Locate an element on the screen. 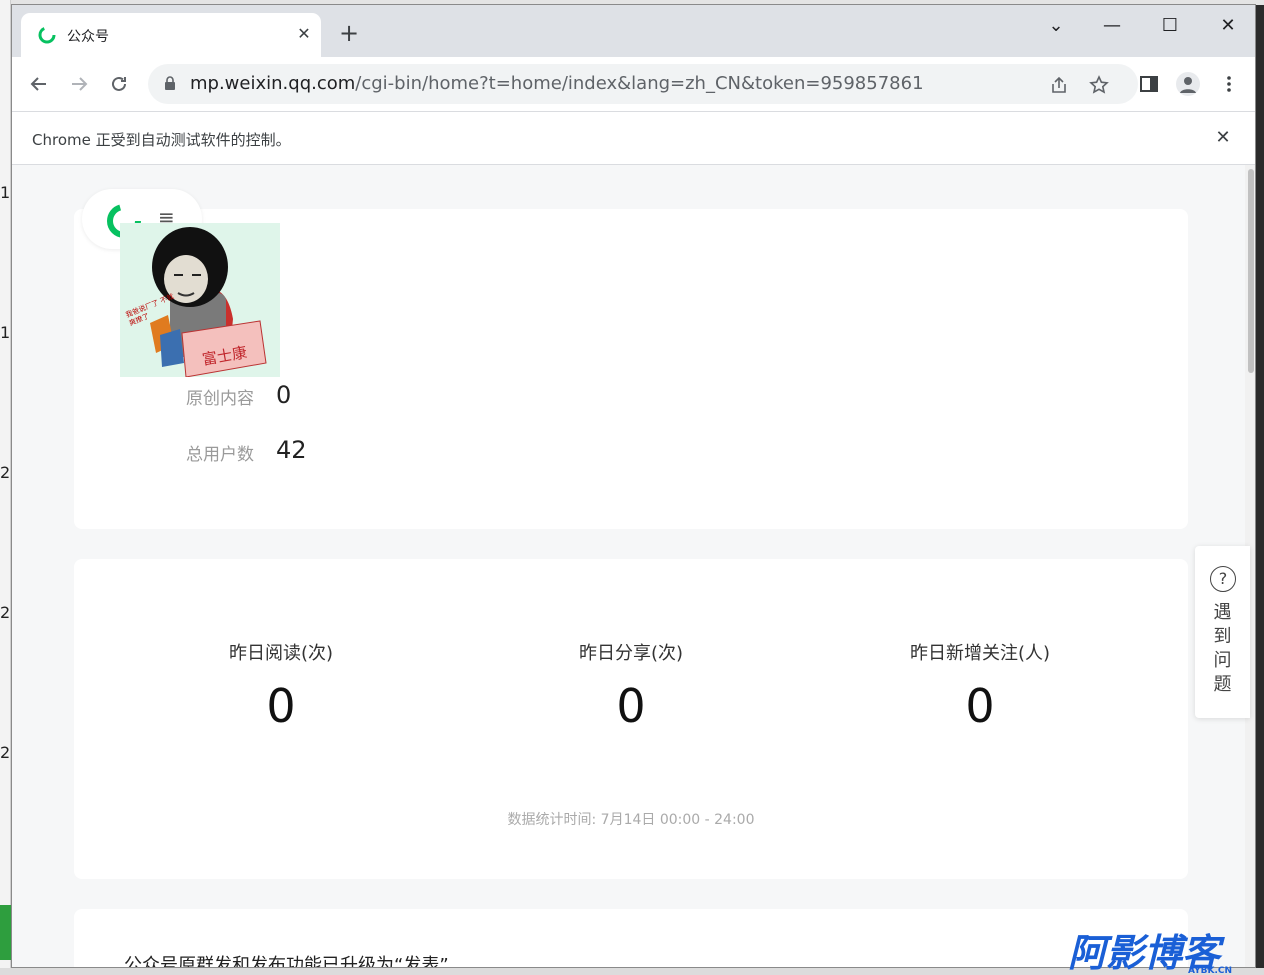 The image size is (1264, 975). stat-yesterday-read: 昨日阅读(次) 0 is located at coordinates (281, 686).